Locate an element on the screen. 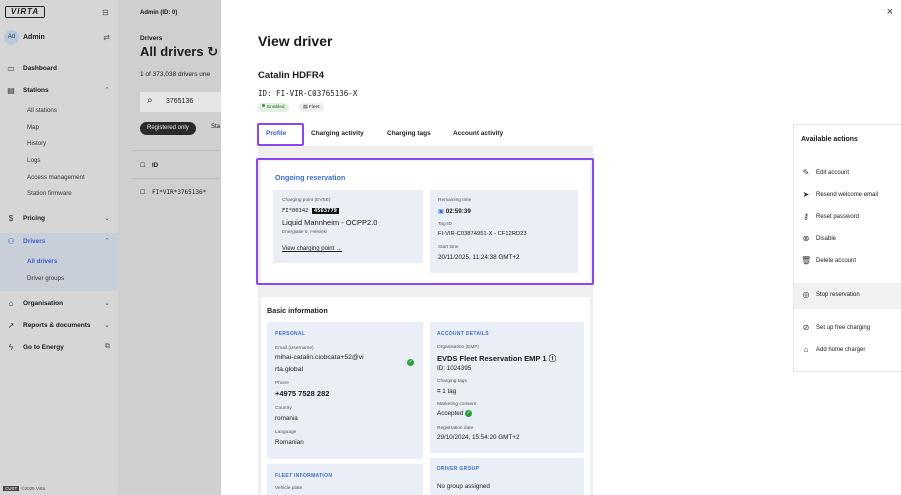 The width and height of the screenshot is (901, 495). personal-heading: PERSONAL is located at coordinates (290, 334).